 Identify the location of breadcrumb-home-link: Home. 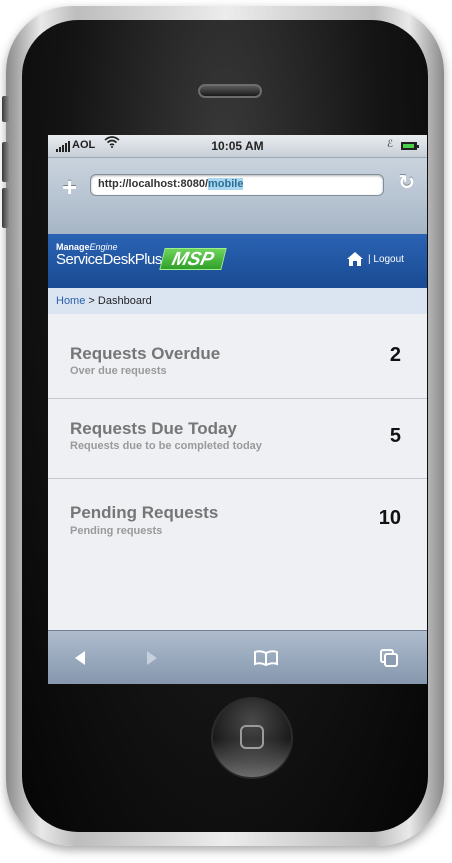
(70, 301).